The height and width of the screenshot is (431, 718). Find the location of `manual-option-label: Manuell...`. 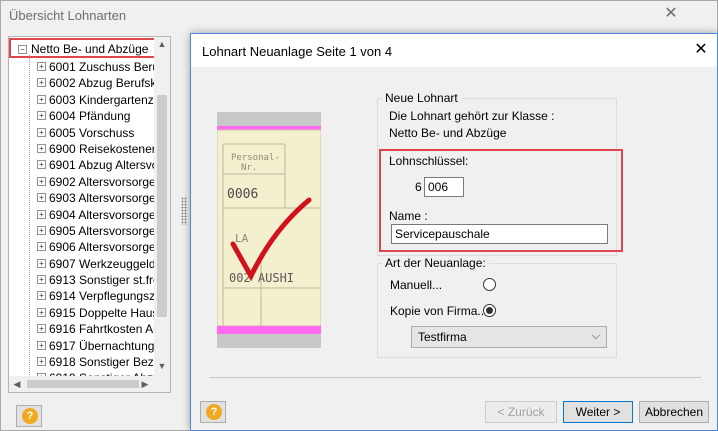

manual-option-label: Manuell... is located at coordinates (416, 285).